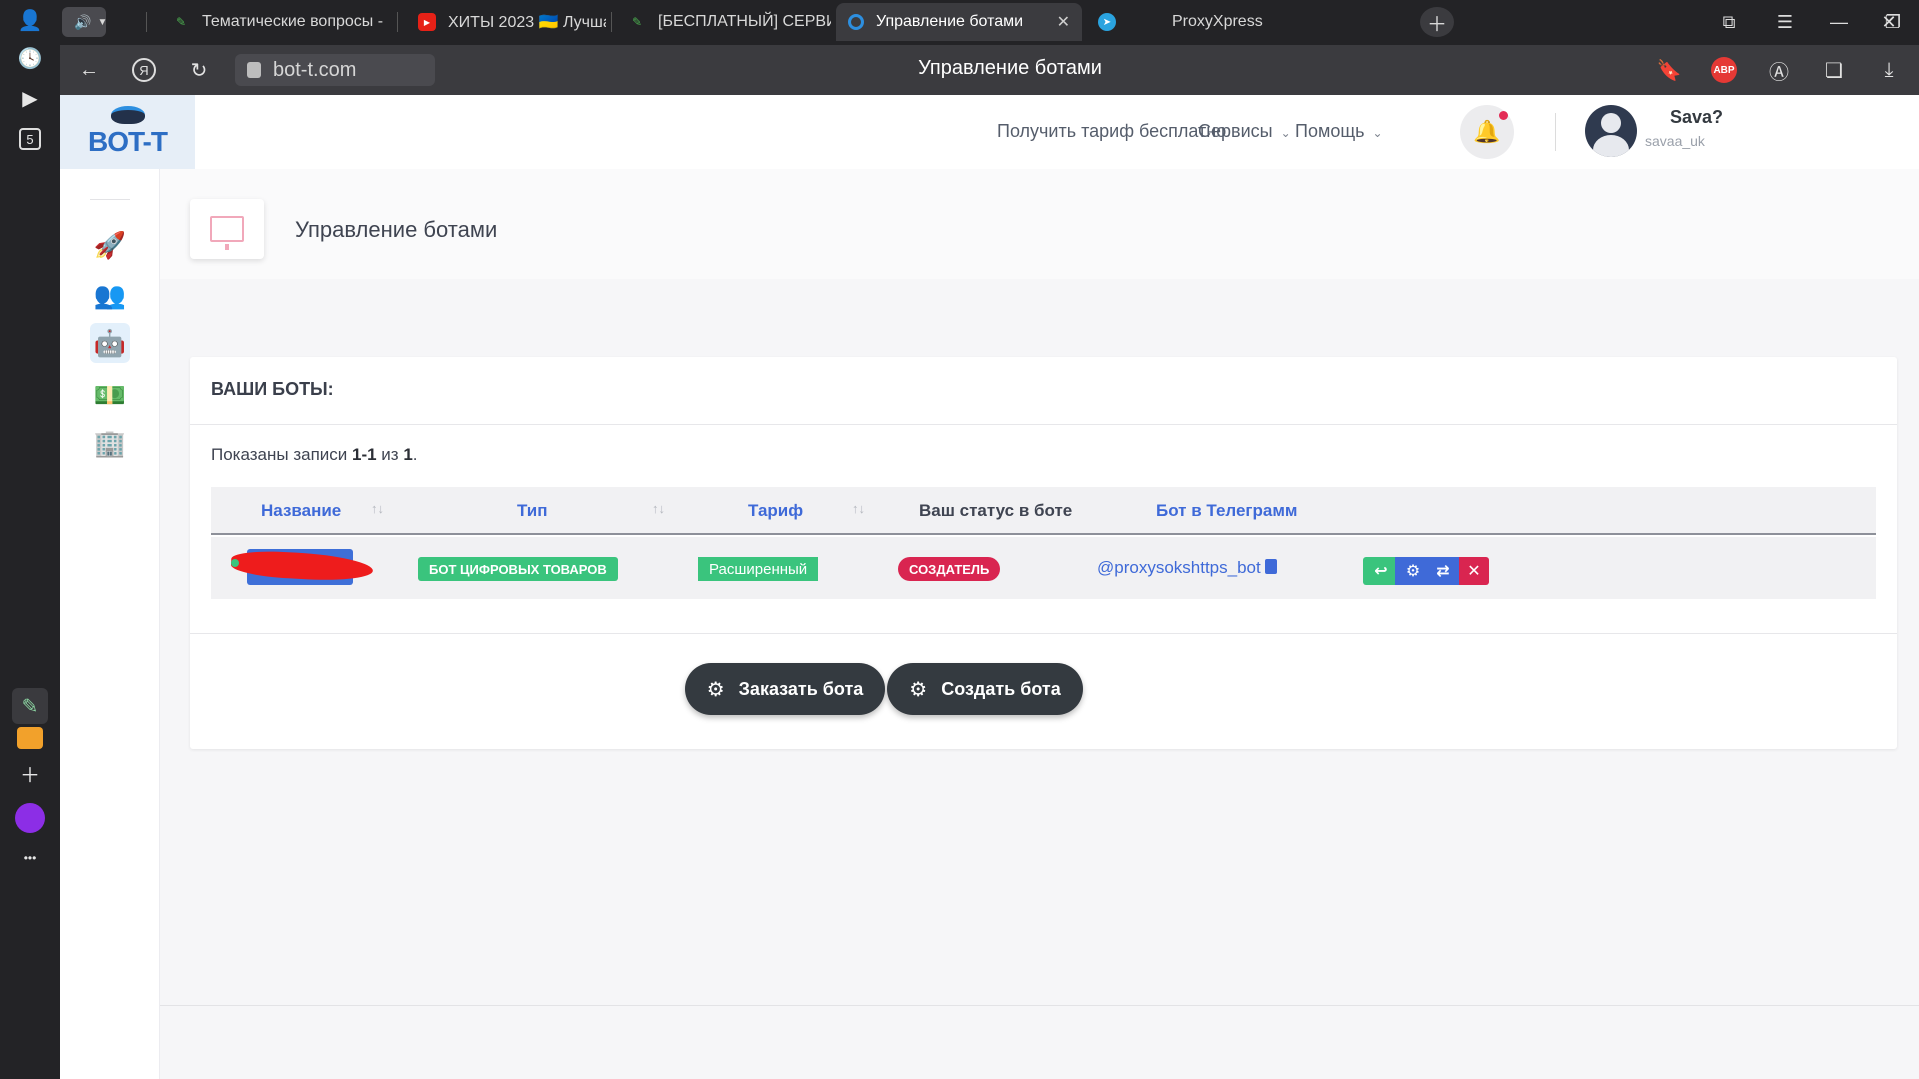  Describe the element at coordinates (1187, 568) in the screenshot. I see `telegram-bot-link: @proxysokshttps_bot` at that location.